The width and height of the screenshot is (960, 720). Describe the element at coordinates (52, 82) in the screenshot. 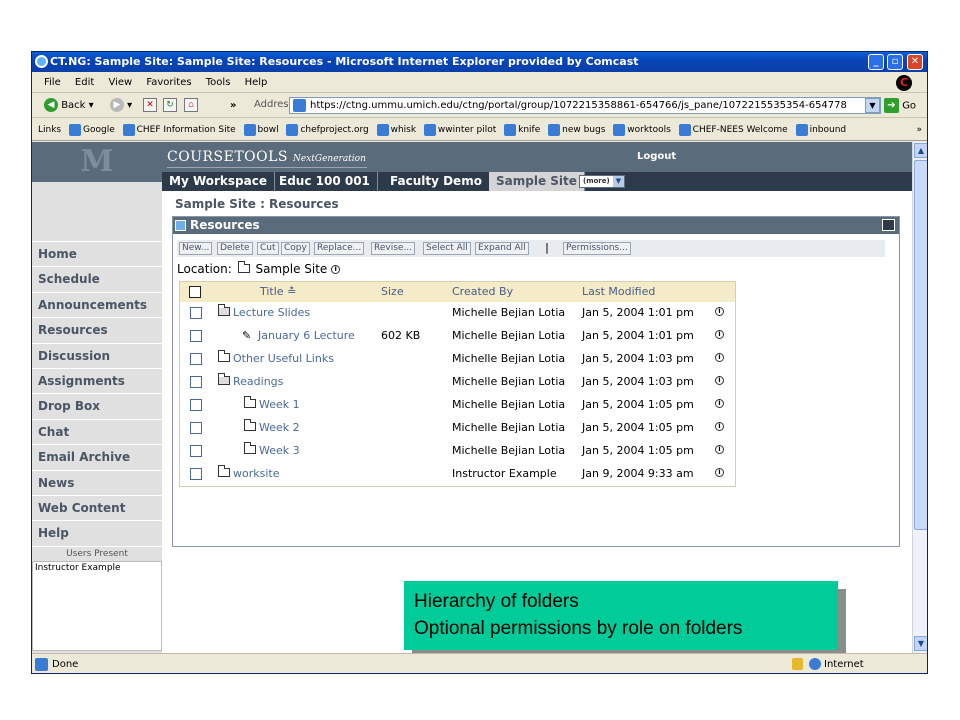

I see `menu-file: File` at that location.